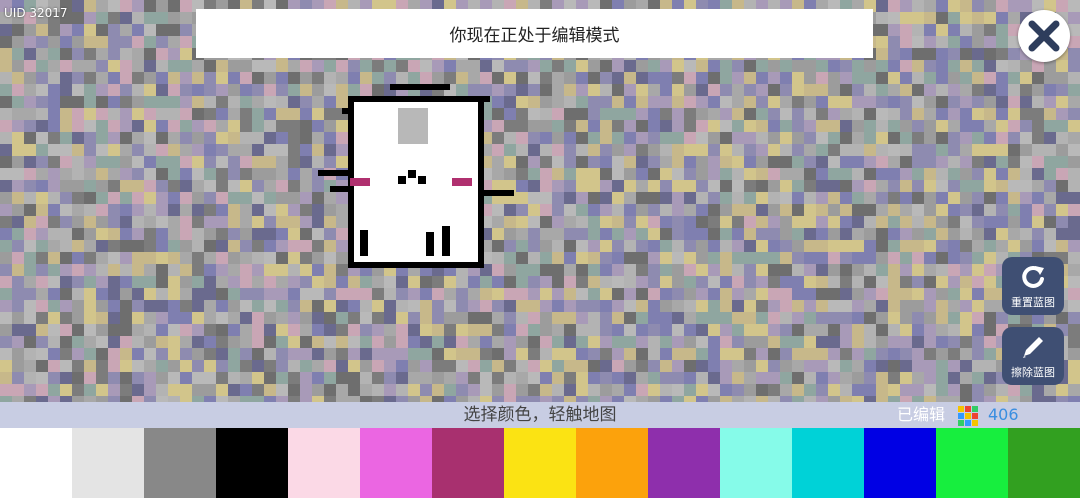 The image size is (1080, 498). I want to click on reset-blueprint-button: 重置蓝图, so click(1033, 286).